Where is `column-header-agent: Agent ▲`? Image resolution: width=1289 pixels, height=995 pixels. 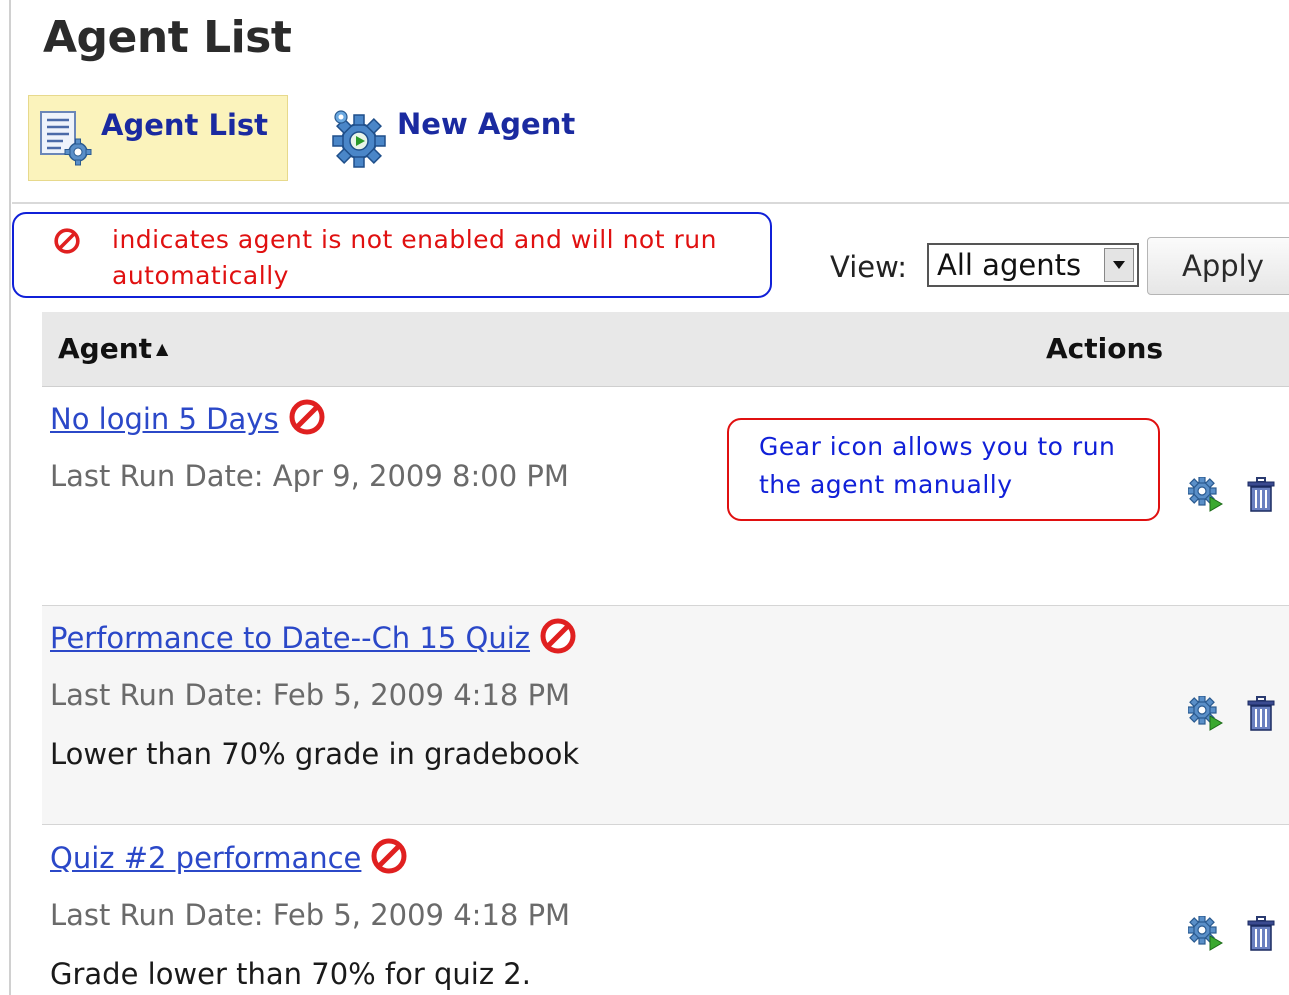
column-header-agent: Agent ▲ is located at coordinates (113, 348).